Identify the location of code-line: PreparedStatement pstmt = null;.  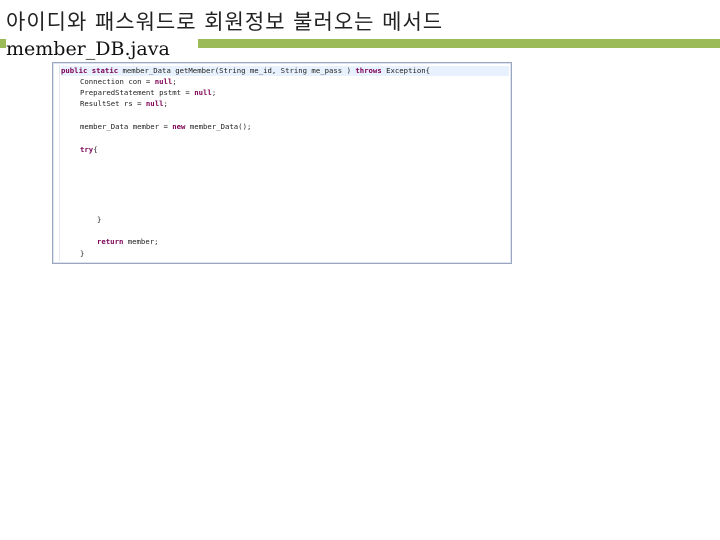
(148, 92).